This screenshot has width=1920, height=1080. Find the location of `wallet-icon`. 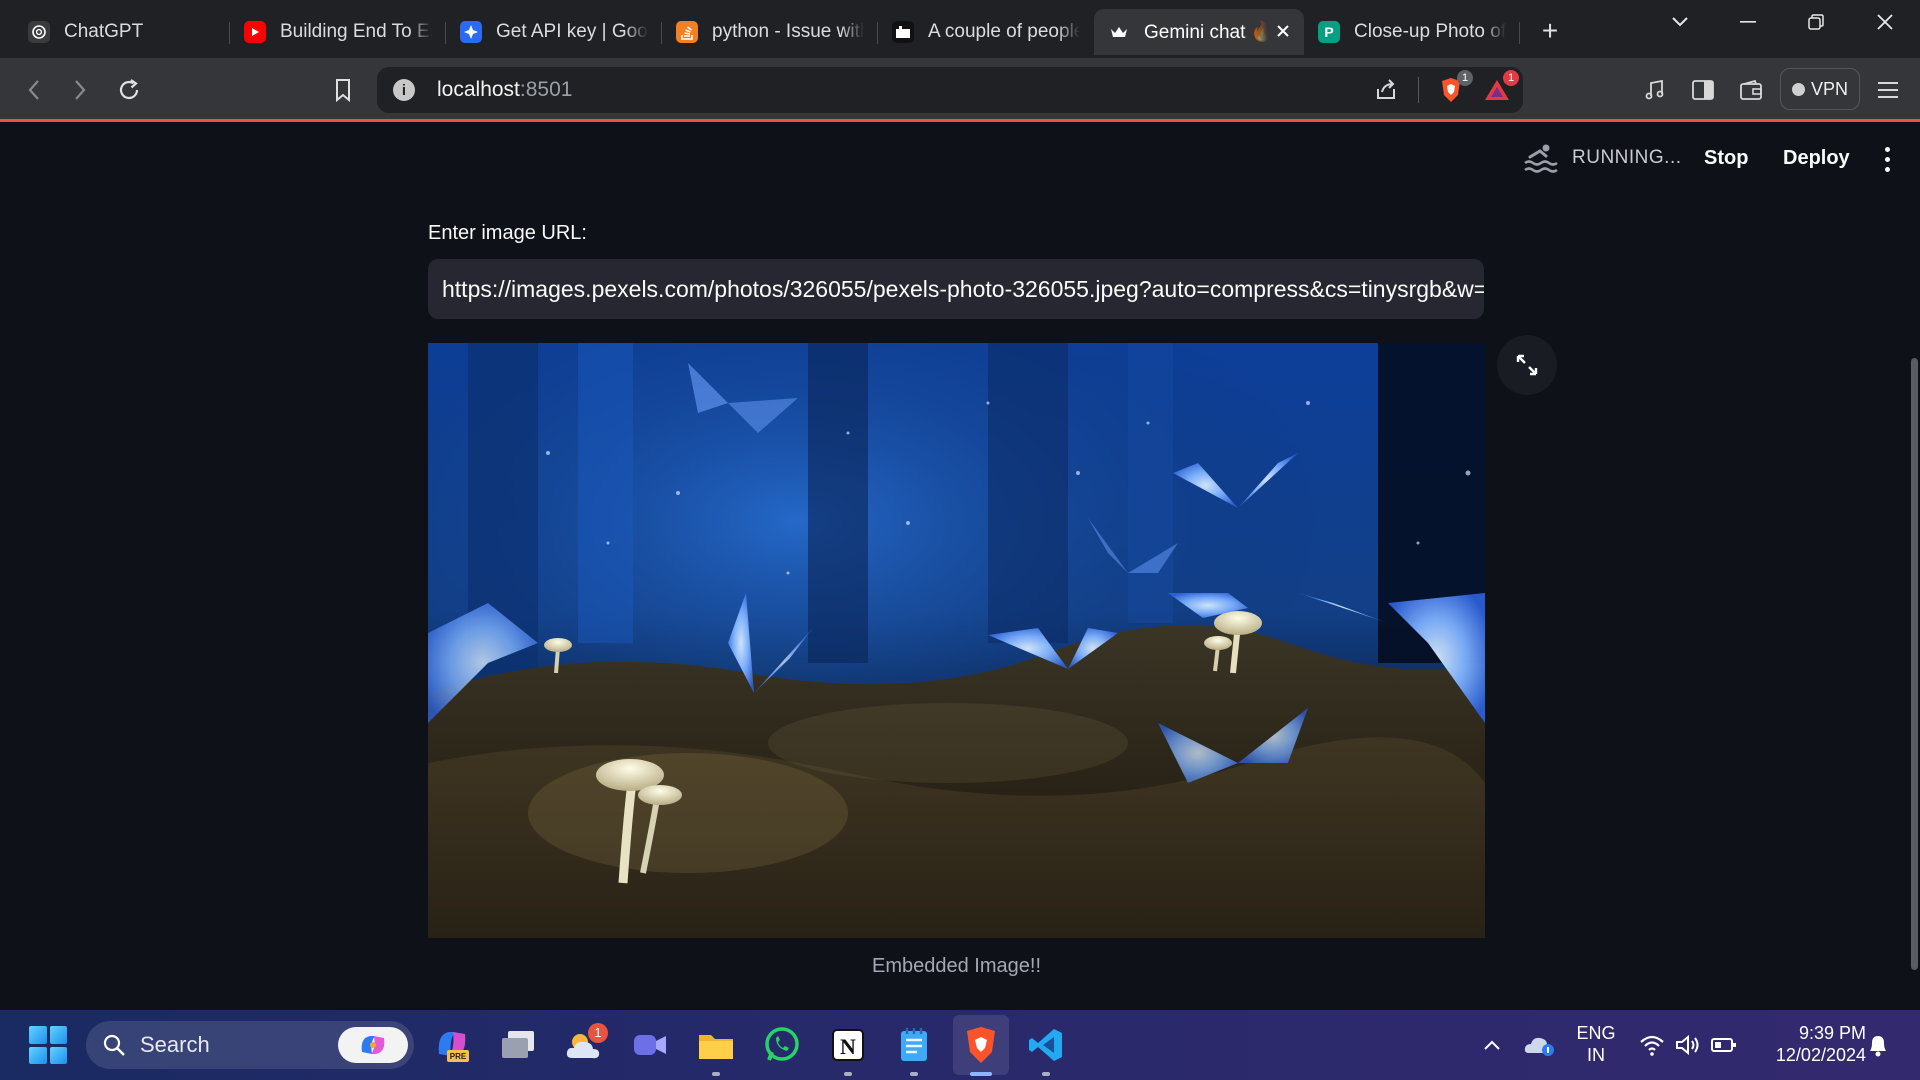

wallet-icon is located at coordinates (1751, 90).